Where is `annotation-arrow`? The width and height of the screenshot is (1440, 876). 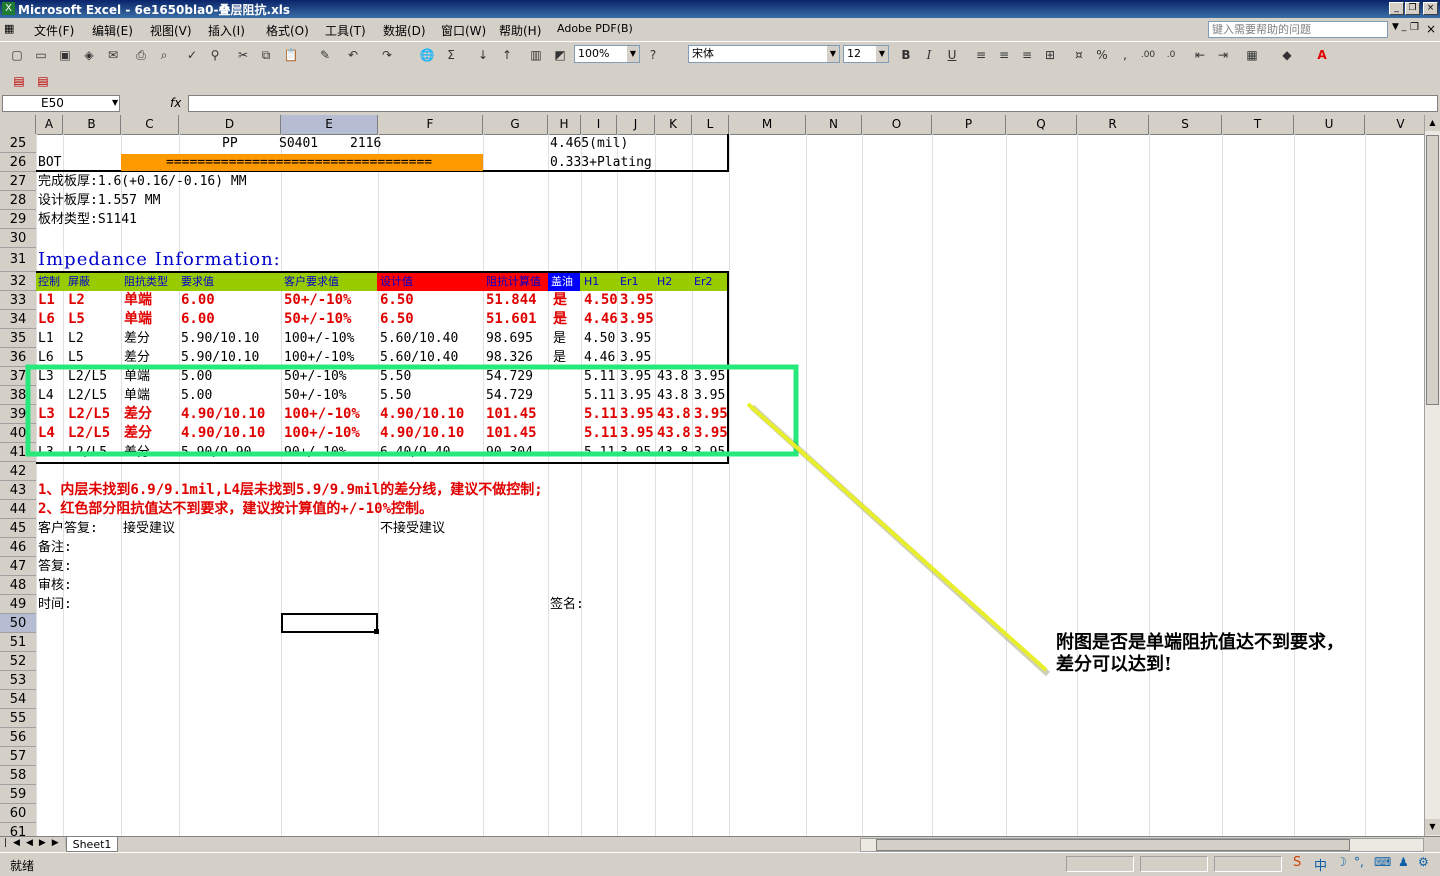
annotation-arrow is located at coordinates (897, 537).